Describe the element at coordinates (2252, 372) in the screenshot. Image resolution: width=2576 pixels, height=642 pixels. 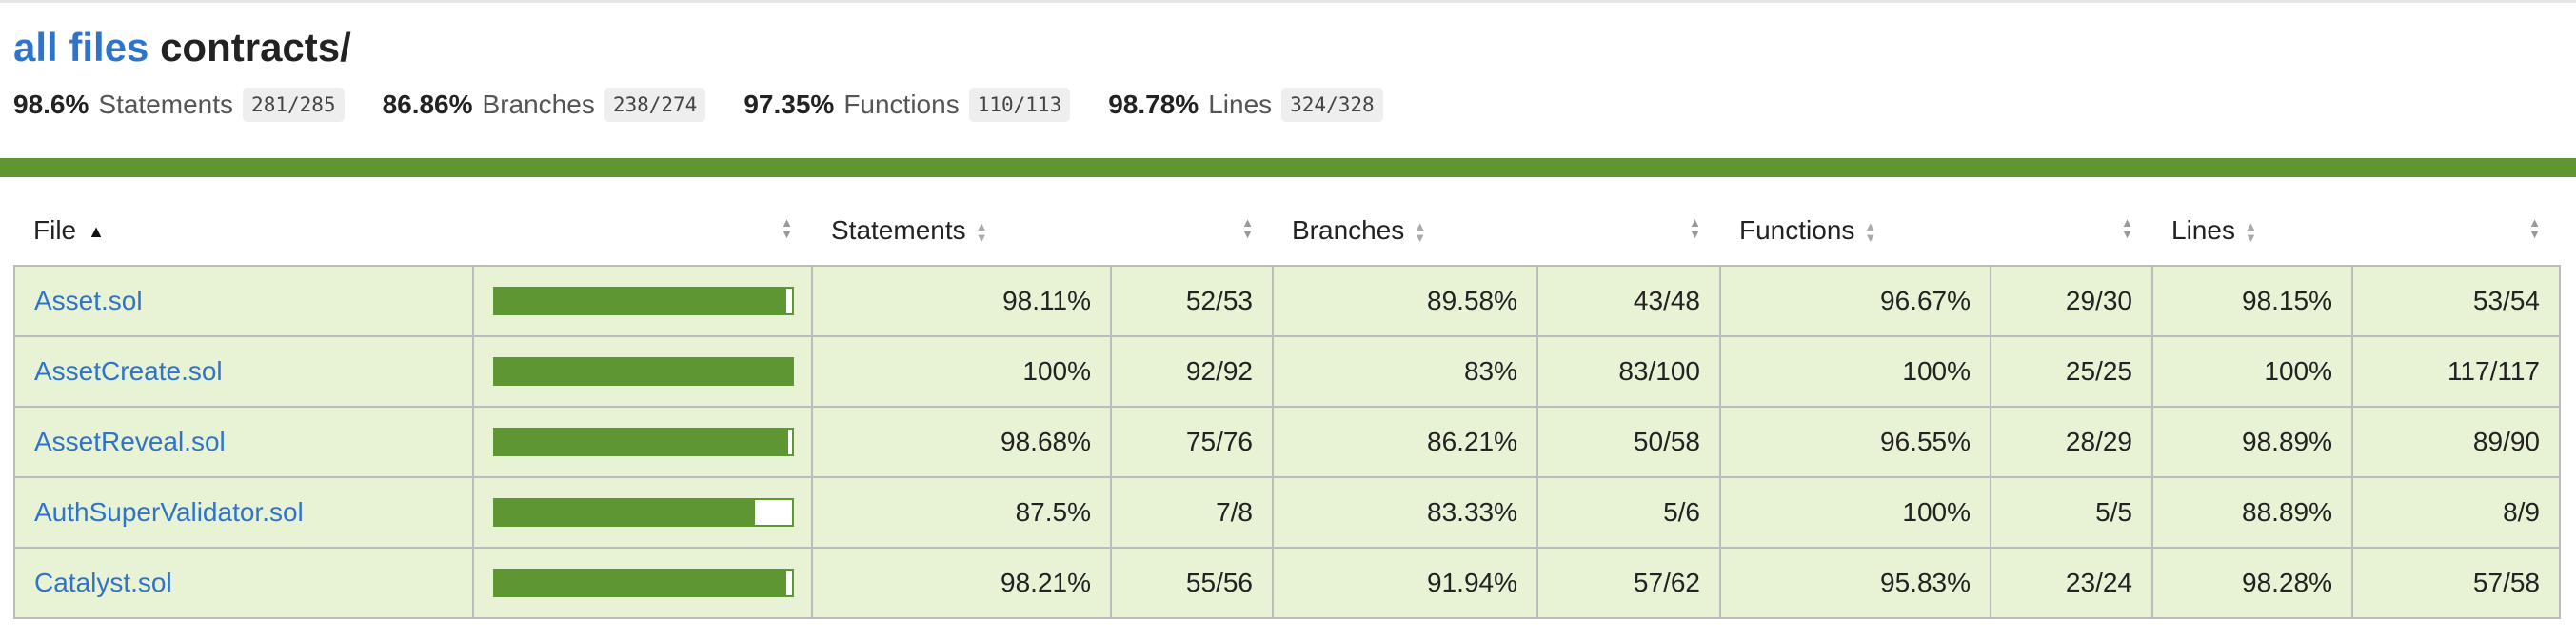
I see `lines-pct: 100%` at that location.